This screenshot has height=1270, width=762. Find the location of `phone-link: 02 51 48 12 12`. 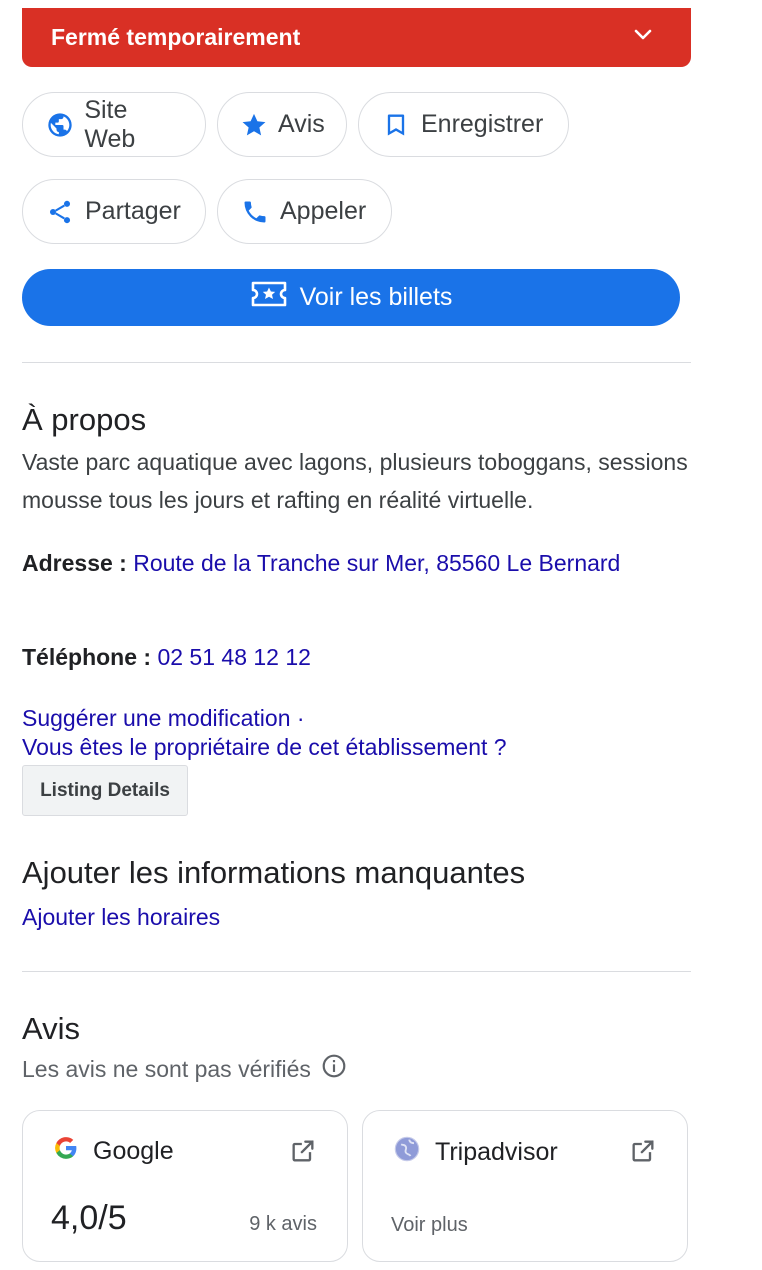

phone-link: 02 51 48 12 12 is located at coordinates (233, 657).